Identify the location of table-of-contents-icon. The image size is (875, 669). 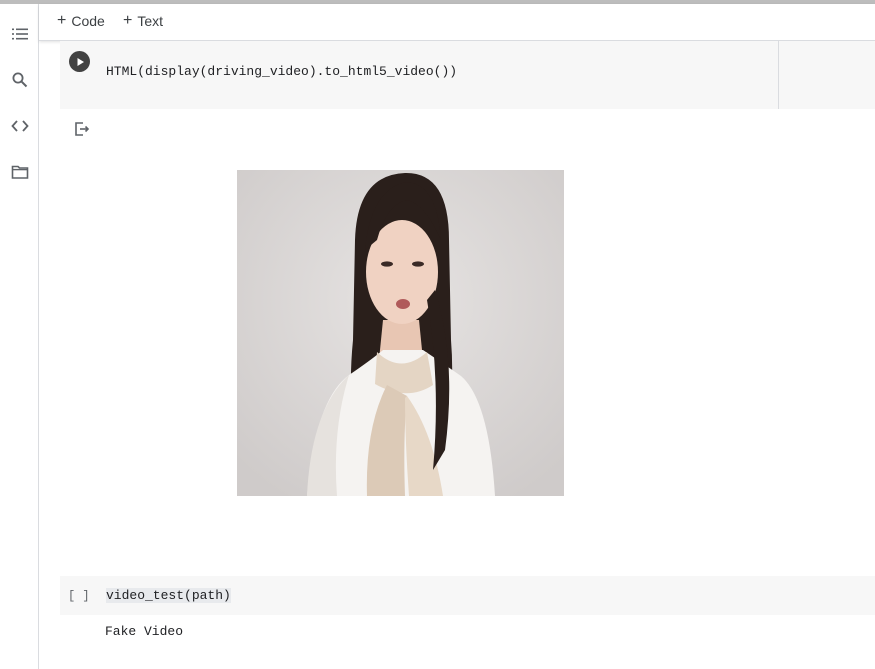
(20, 34).